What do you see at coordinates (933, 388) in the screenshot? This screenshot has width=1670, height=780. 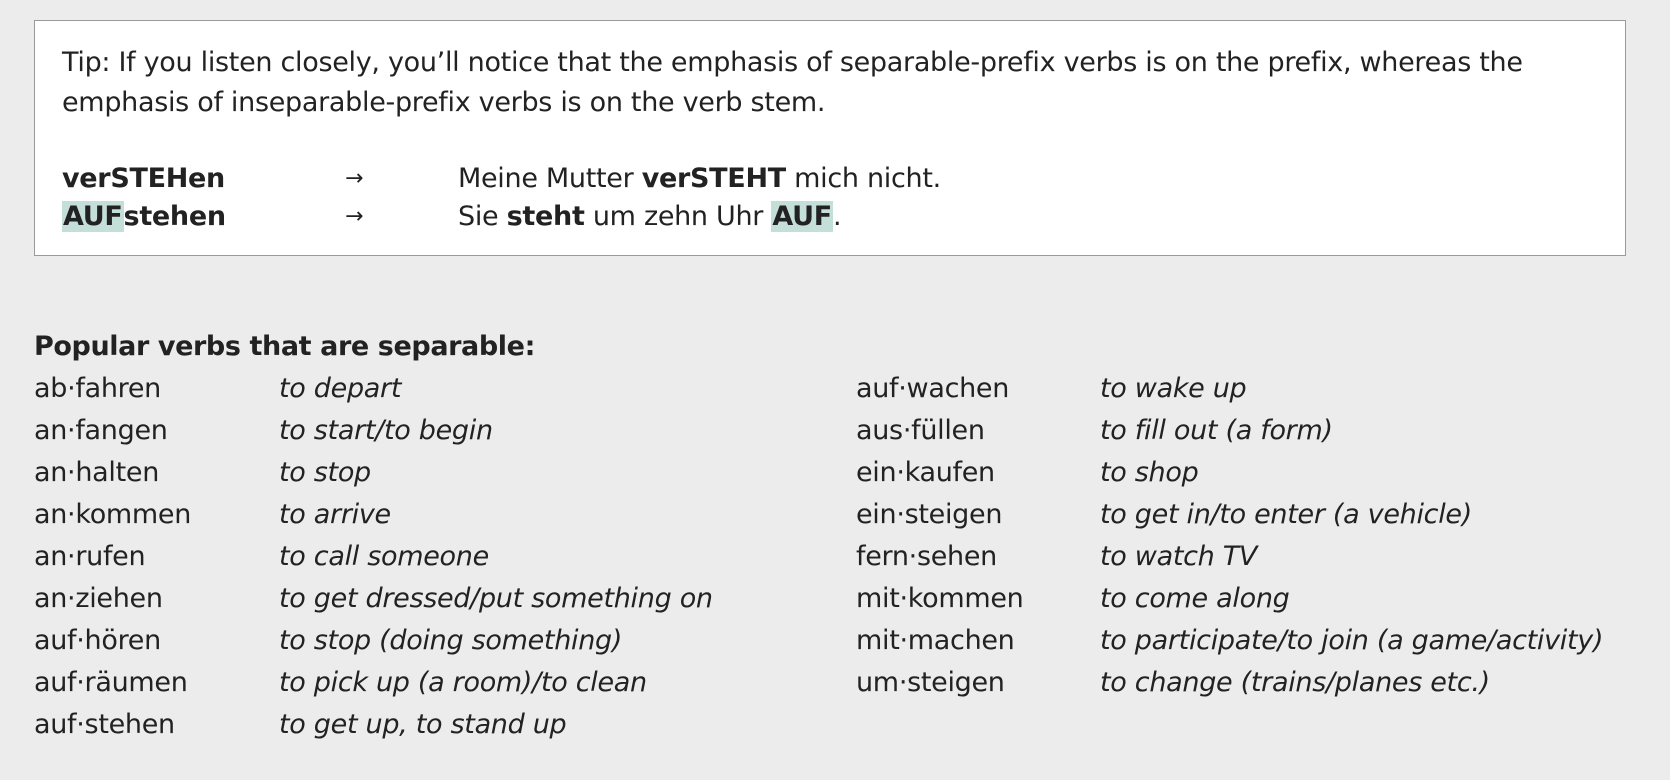 I see `german-verb: auf·wachen` at bounding box center [933, 388].